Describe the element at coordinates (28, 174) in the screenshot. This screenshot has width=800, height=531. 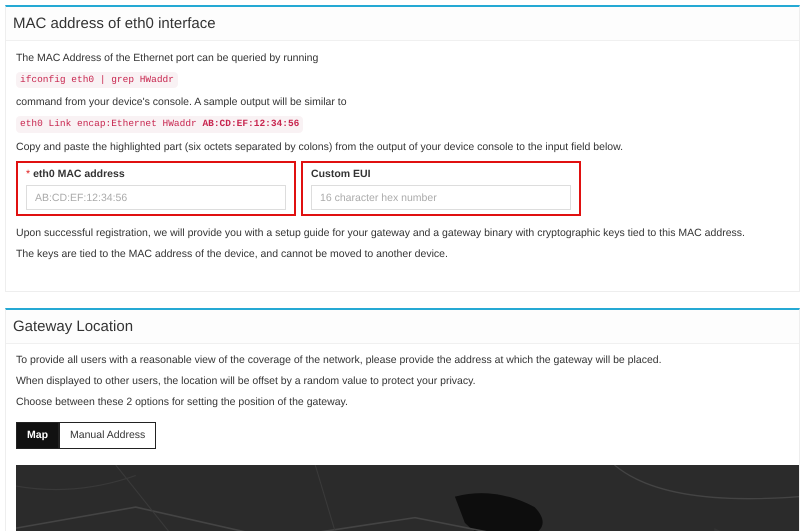
I see `required-mark: *` at that location.